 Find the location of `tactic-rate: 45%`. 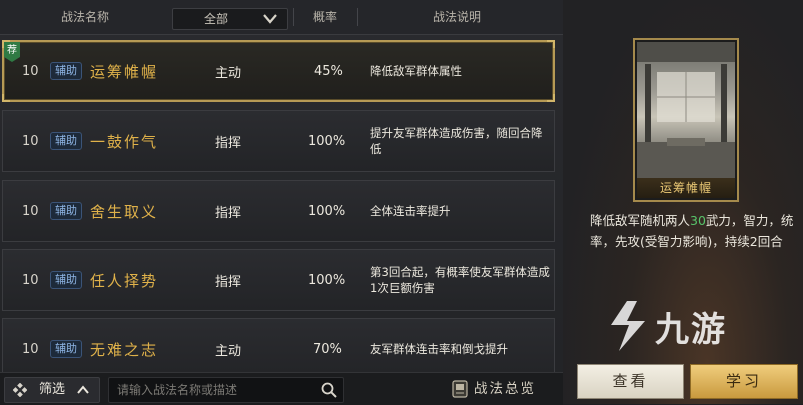

tactic-rate: 45% is located at coordinates (328, 71).